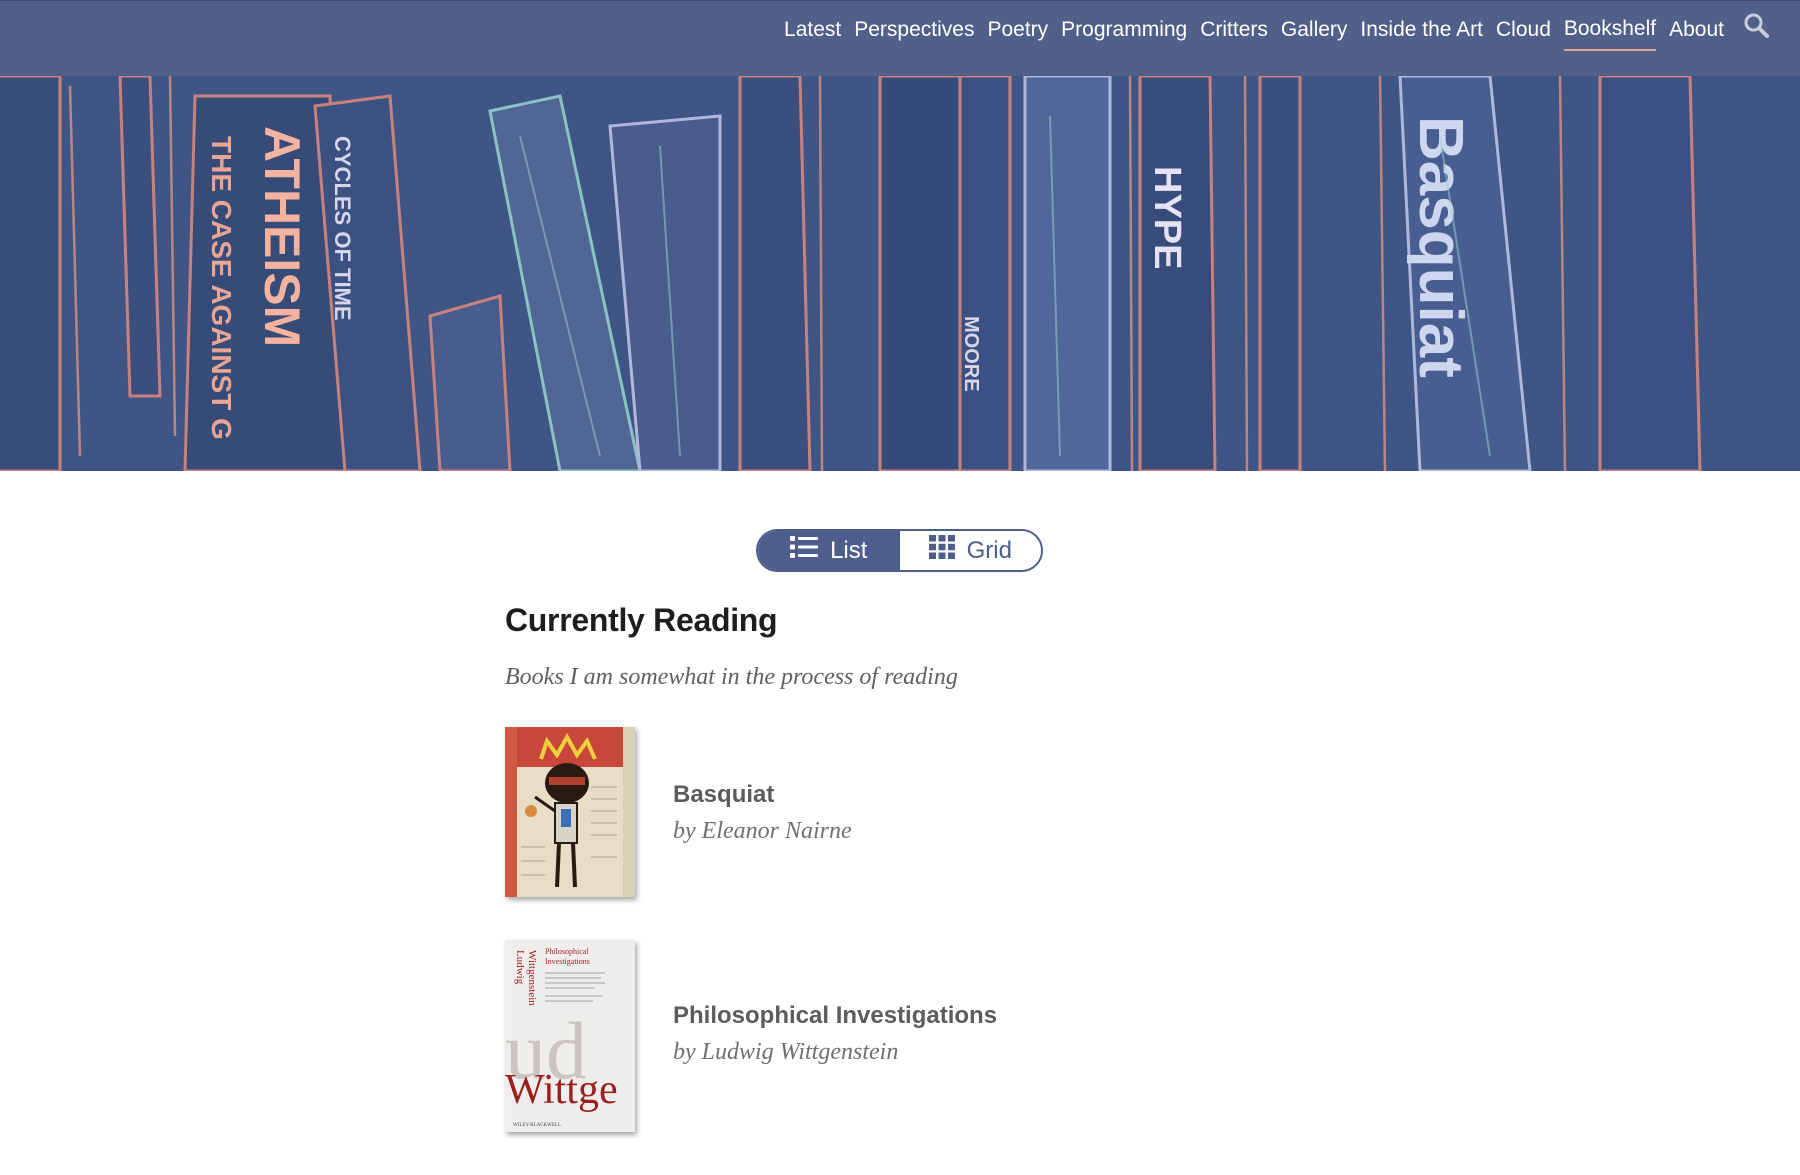  Describe the element at coordinates (723, 795) in the screenshot. I see `book-title: Basquiat` at that location.